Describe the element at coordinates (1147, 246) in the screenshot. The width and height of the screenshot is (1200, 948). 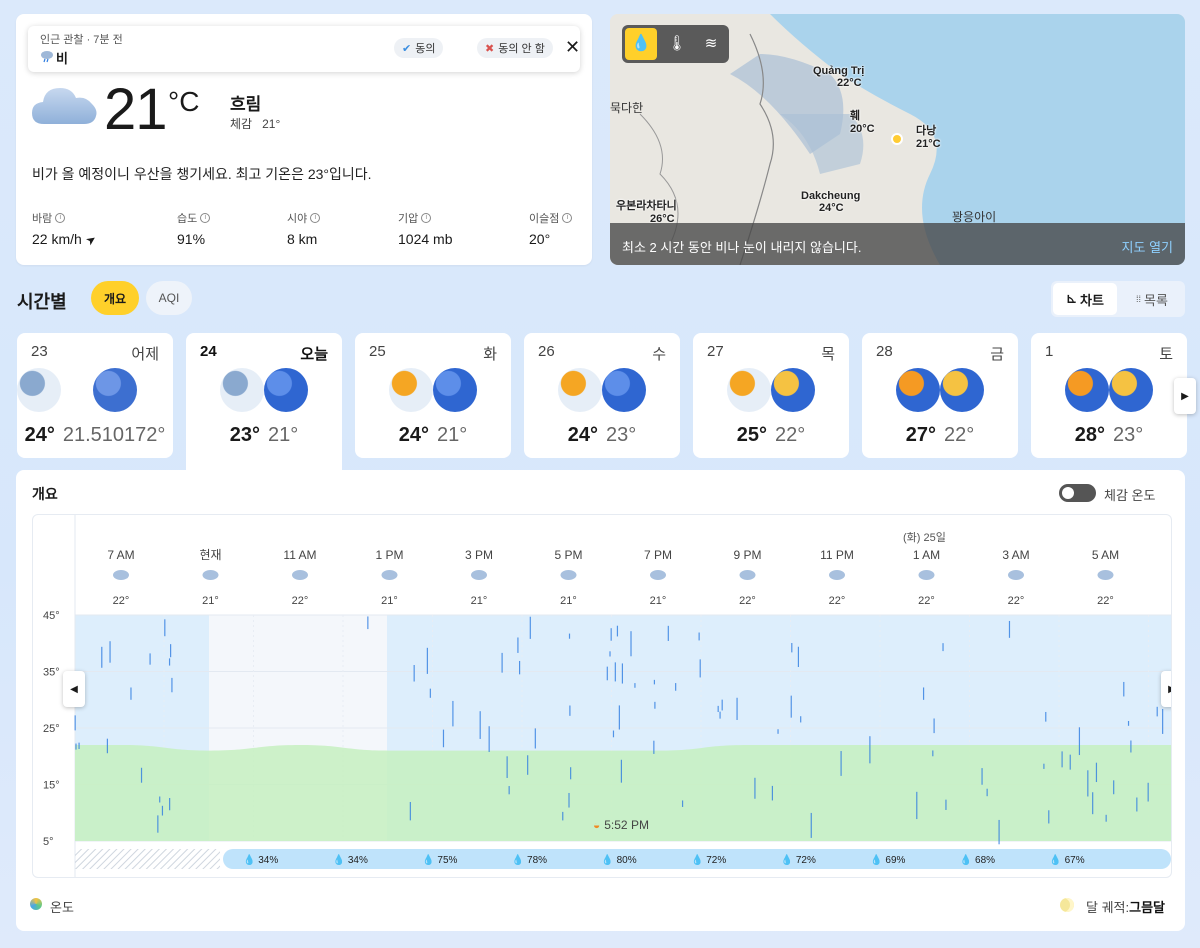
I see `open-map-link: 지도 열기` at that location.